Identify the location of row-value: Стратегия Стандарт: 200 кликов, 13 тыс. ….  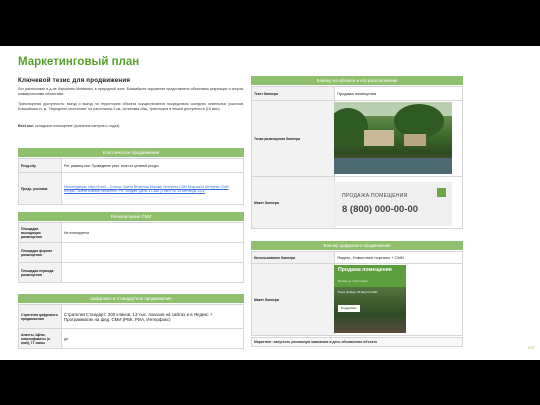
(152, 316).